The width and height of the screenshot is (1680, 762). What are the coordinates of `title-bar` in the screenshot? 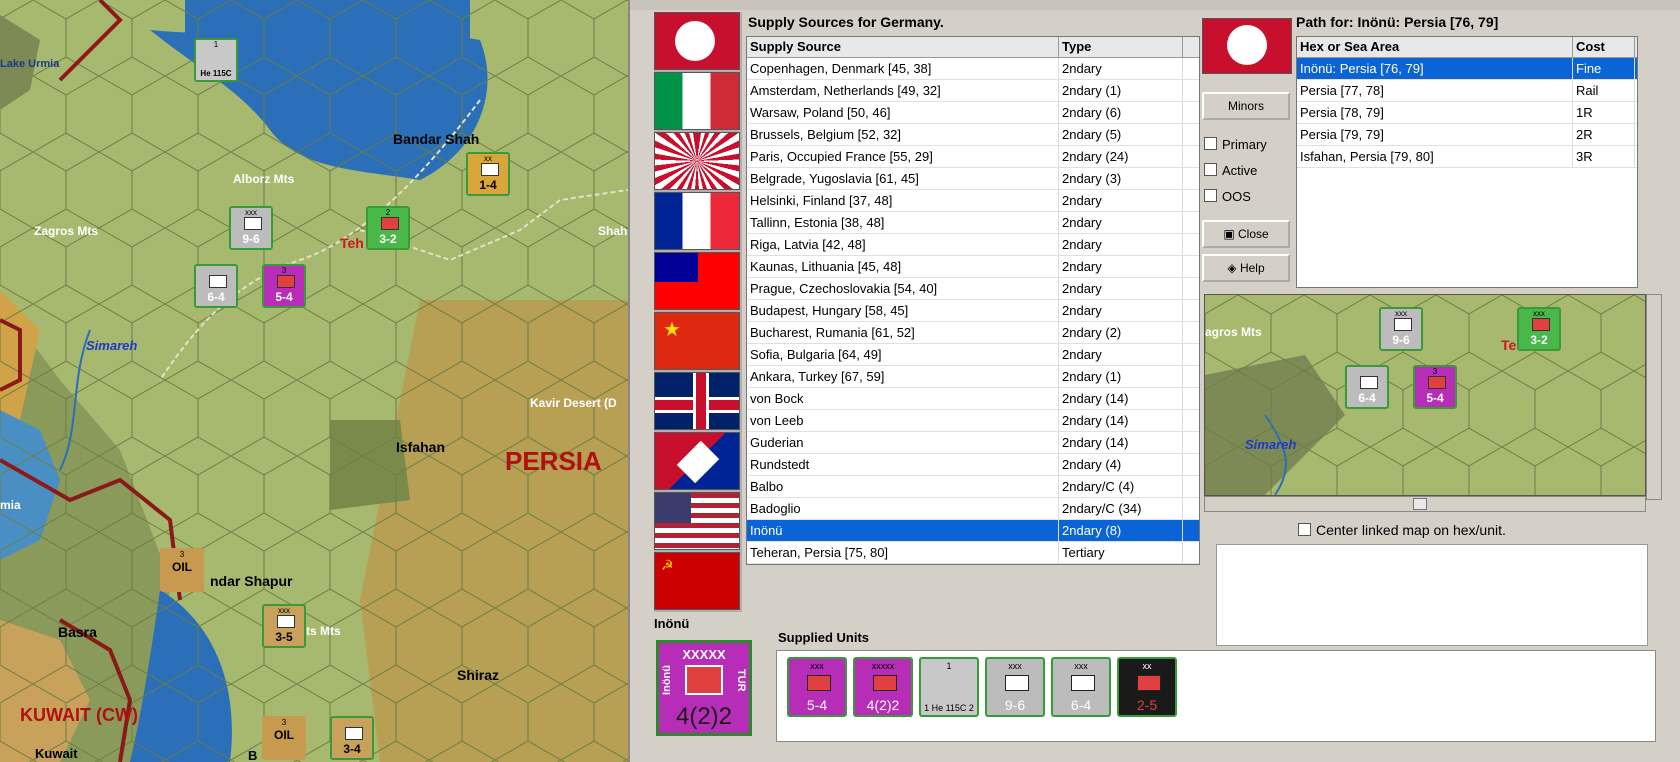 It's located at (1155, 5).